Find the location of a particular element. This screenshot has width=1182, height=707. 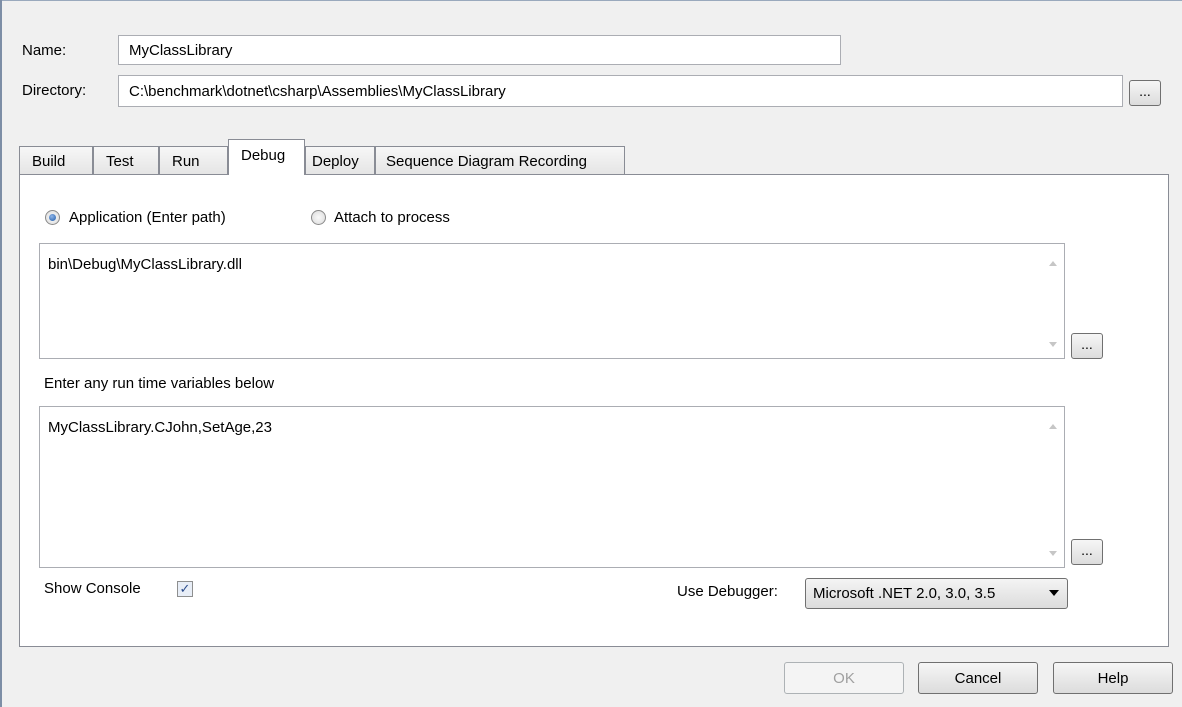

name-field-value: MyClassLibrary is located at coordinates (181, 50).